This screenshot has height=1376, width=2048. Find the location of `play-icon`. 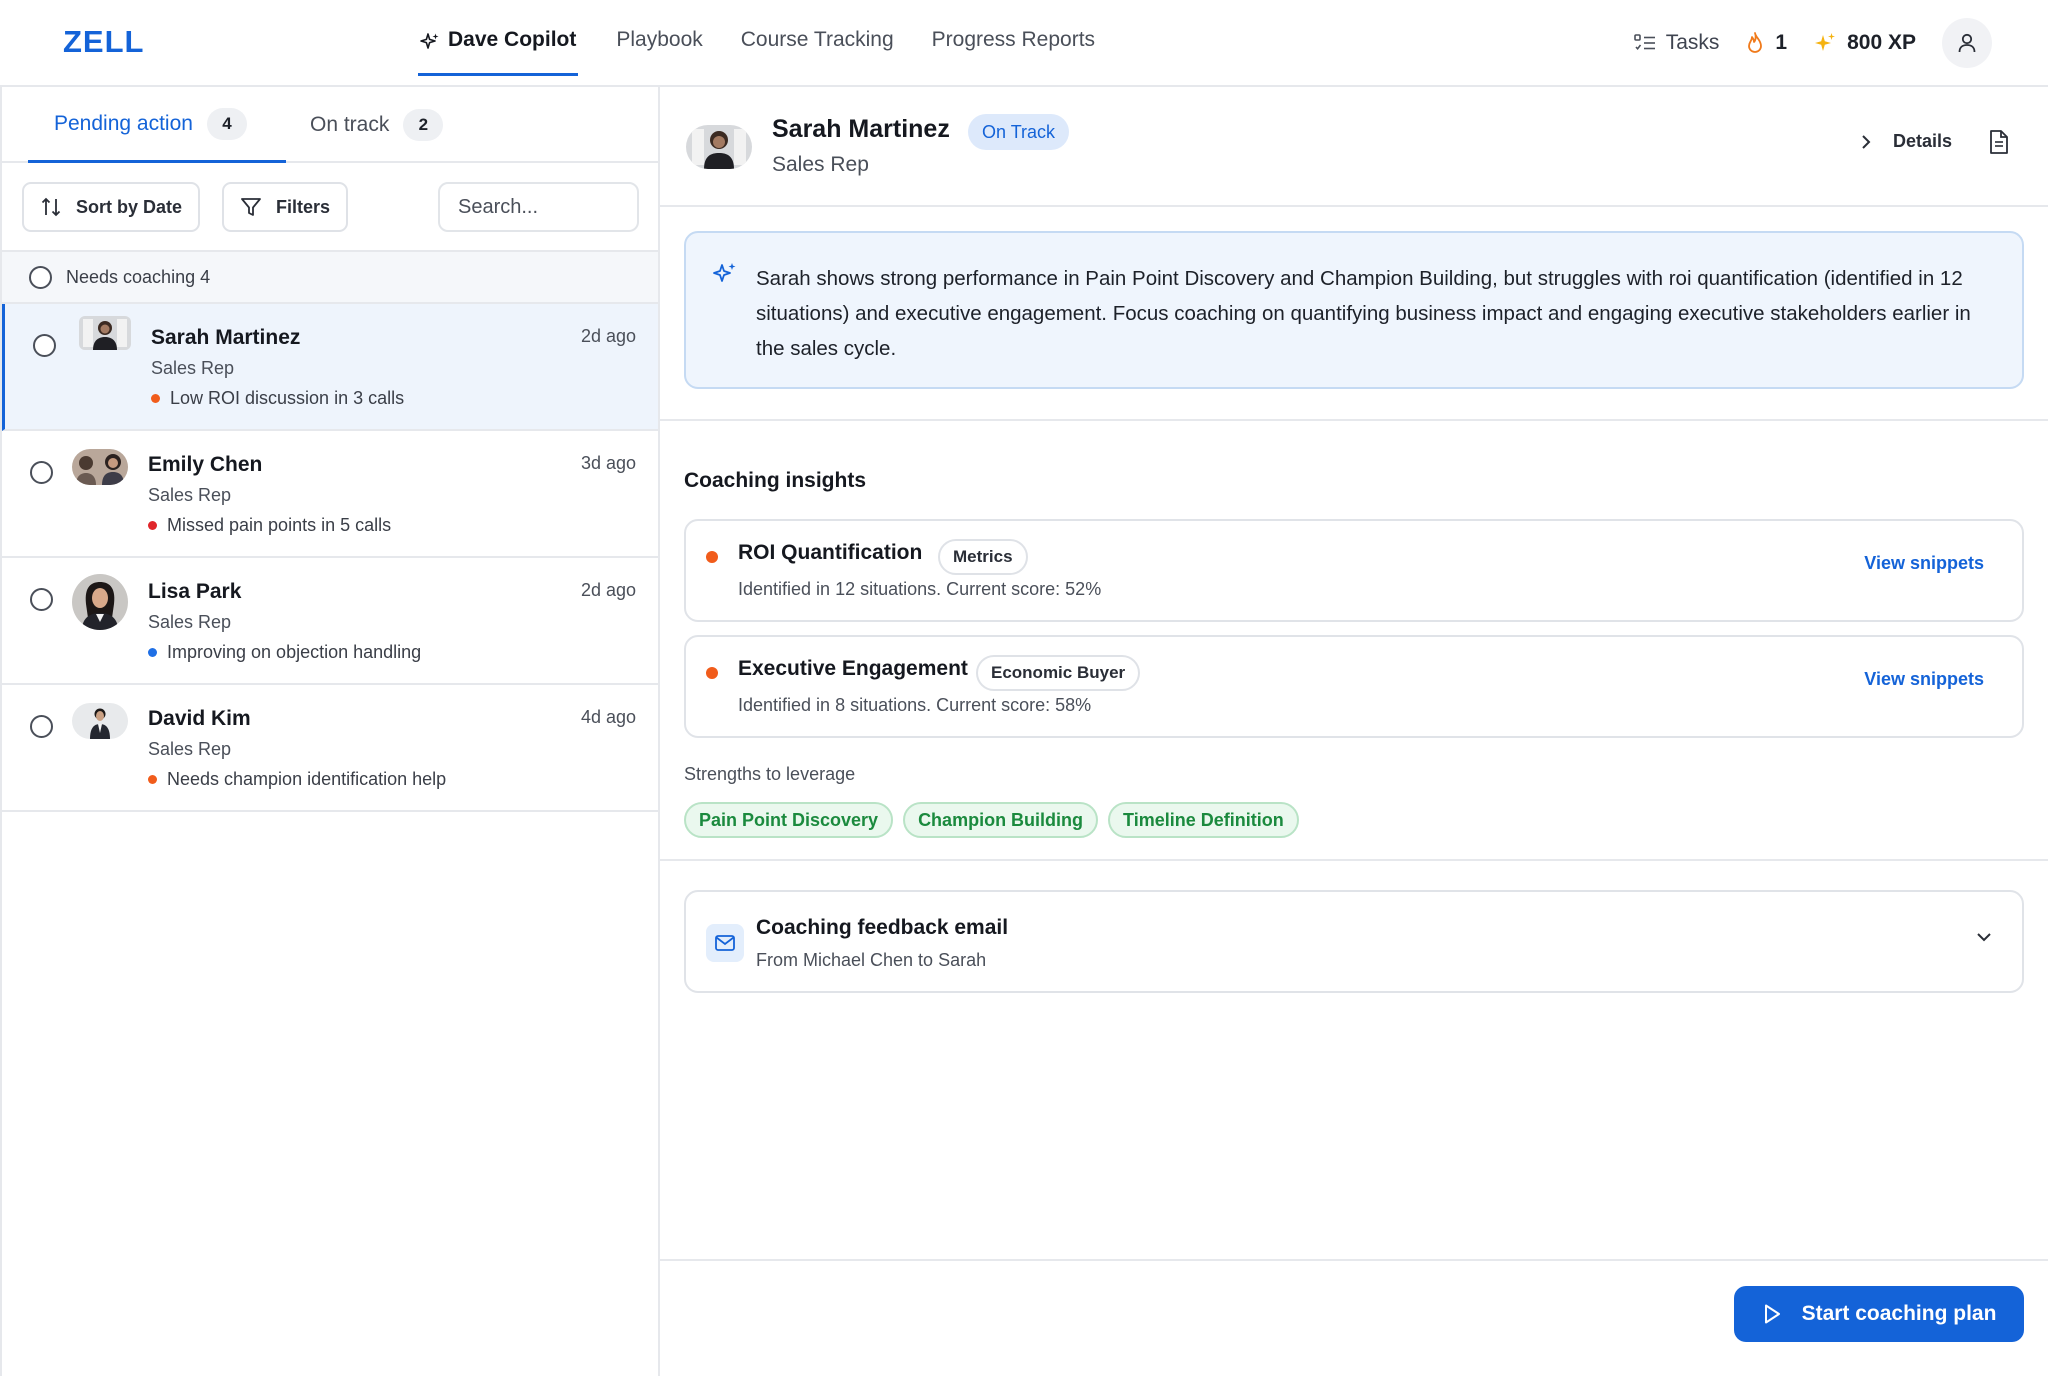

play-icon is located at coordinates (1772, 1314).